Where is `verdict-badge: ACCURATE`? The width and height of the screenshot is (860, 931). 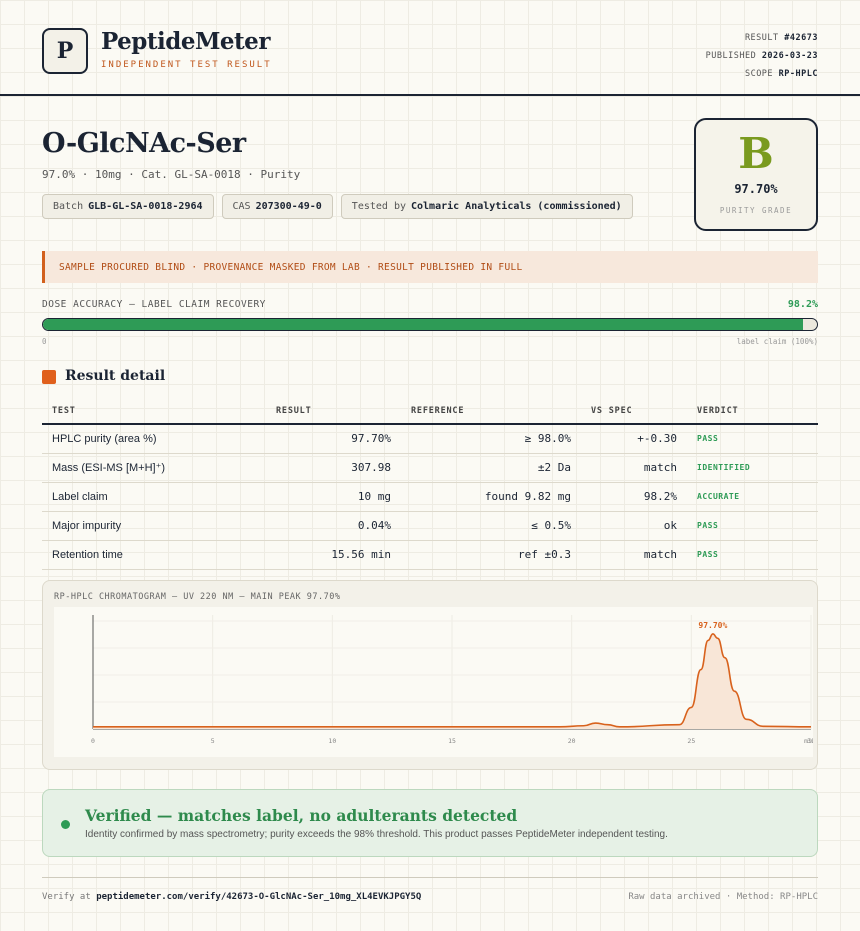 verdict-badge: ACCURATE is located at coordinates (752, 497).